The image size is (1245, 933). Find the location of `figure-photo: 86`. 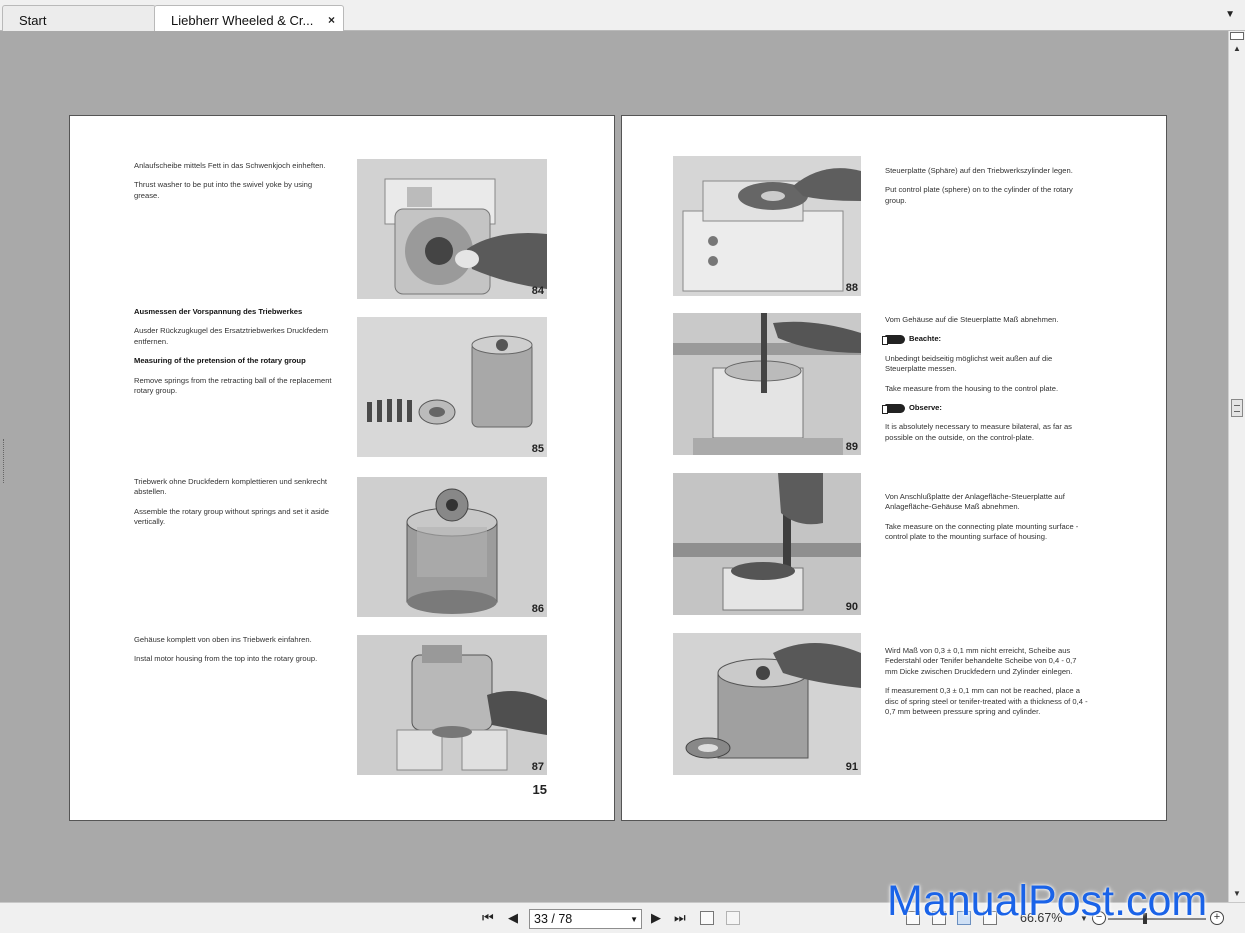

figure-photo: 86 is located at coordinates (452, 547).